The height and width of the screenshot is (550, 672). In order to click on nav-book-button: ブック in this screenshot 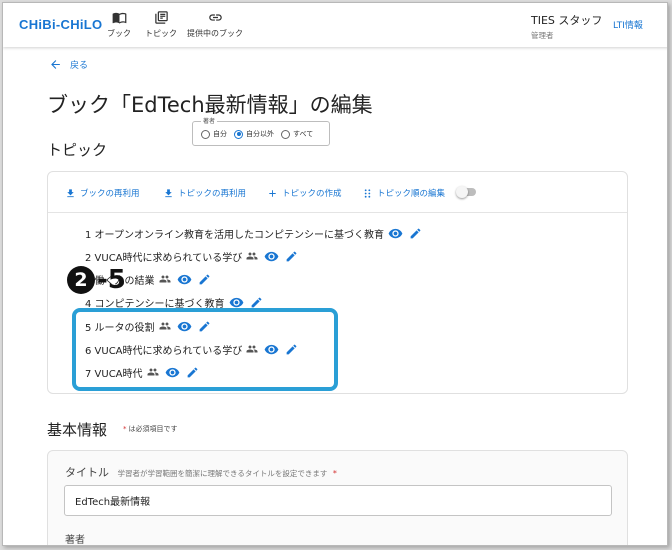, I will do `click(119, 24)`.